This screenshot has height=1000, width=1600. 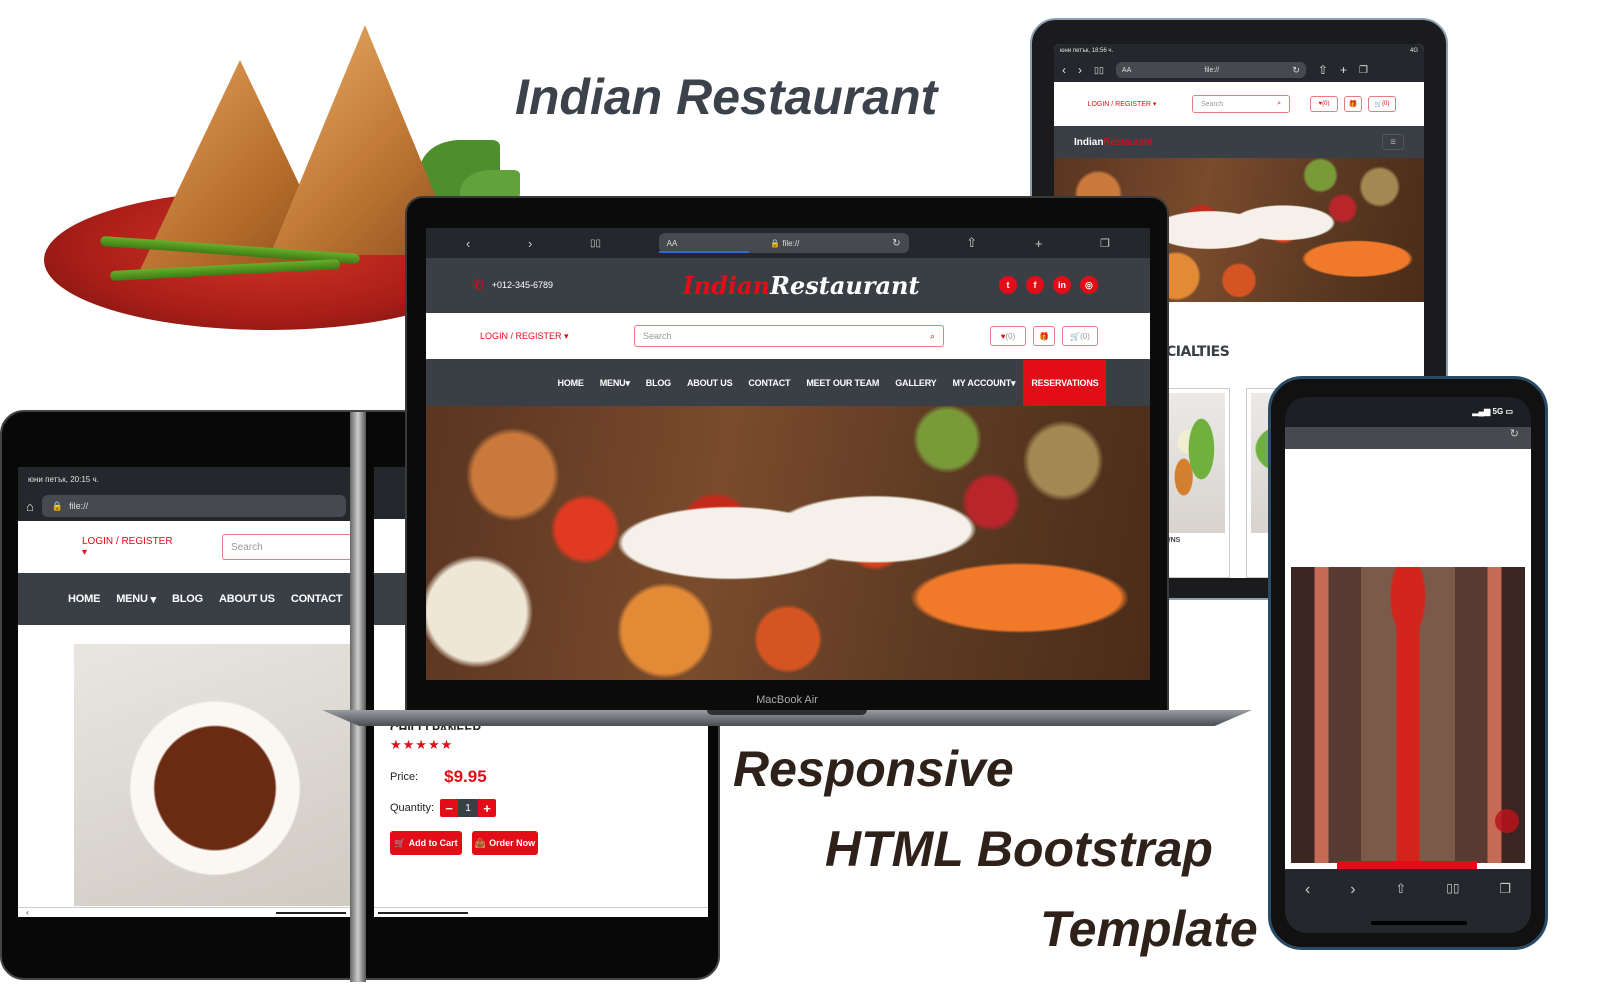 What do you see at coordinates (1088, 285) in the screenshot?
I see `instagram-icon: ◎` at bounding box center [1088, 285].